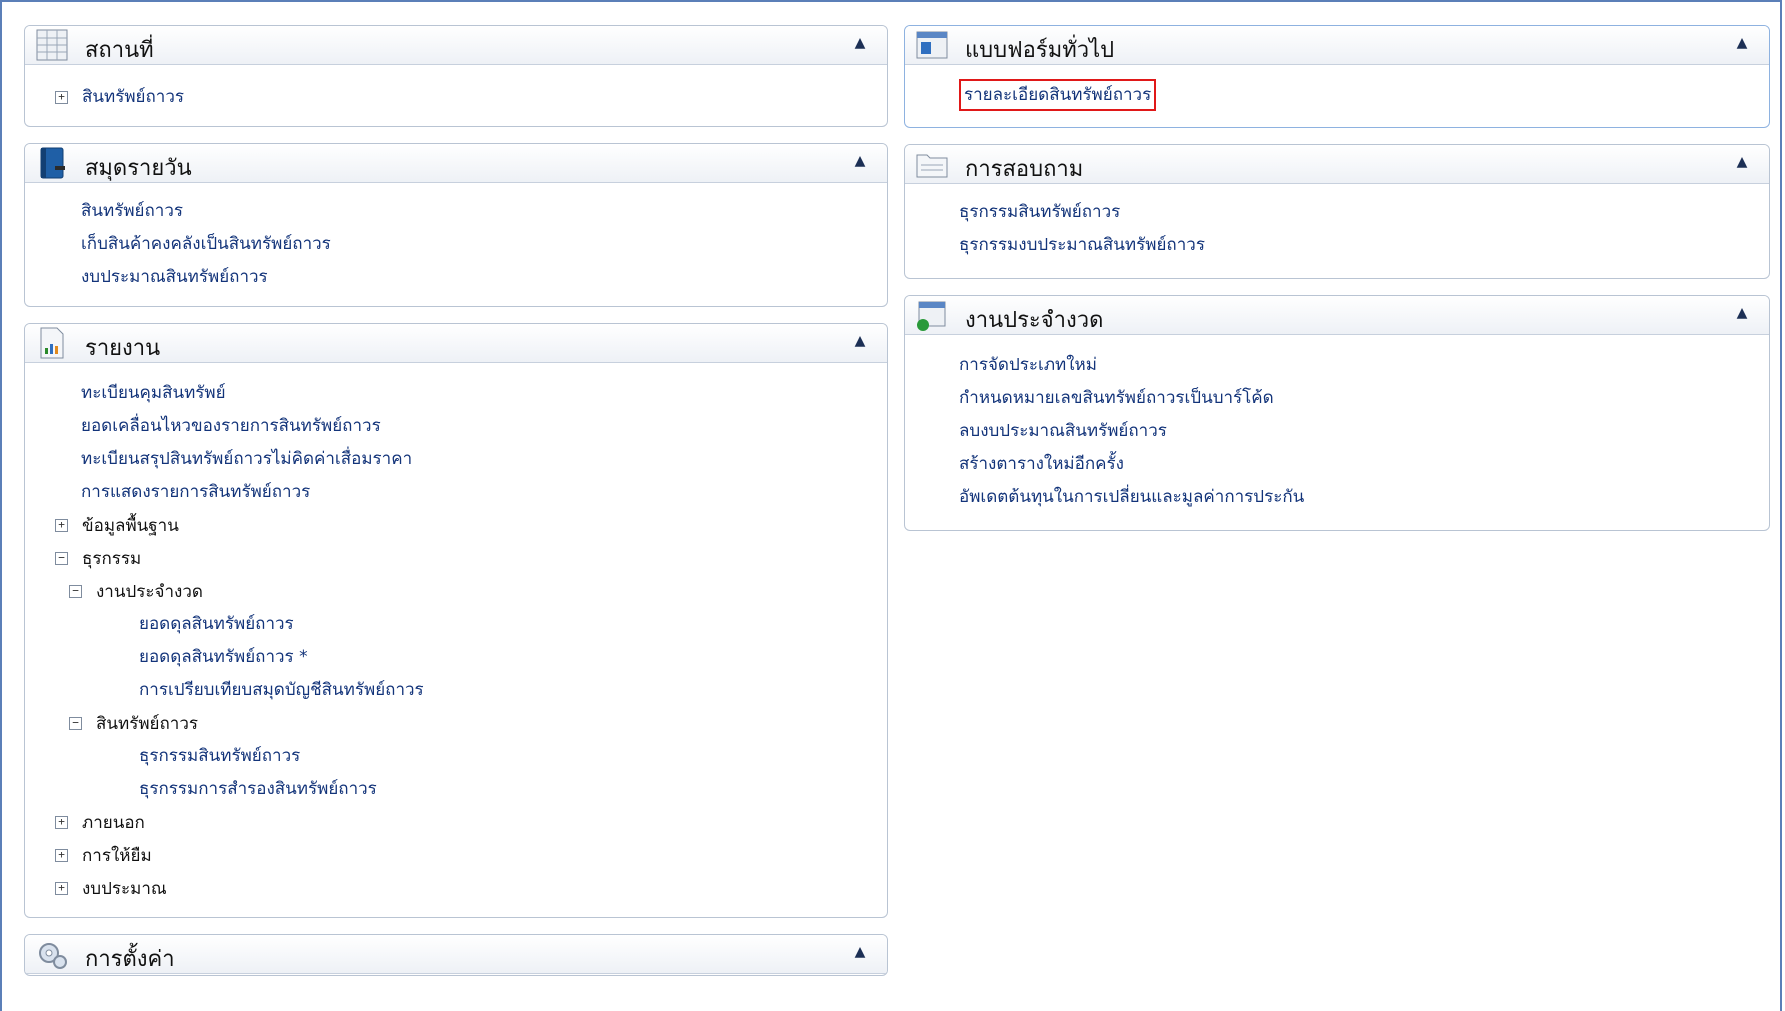  What do you see at coordinates (513, 789) in the screenshot?
I see `report-link: ธุรกรรมการสำรองสินทรัพย์ถาวร` at bounding box center [513, 789].